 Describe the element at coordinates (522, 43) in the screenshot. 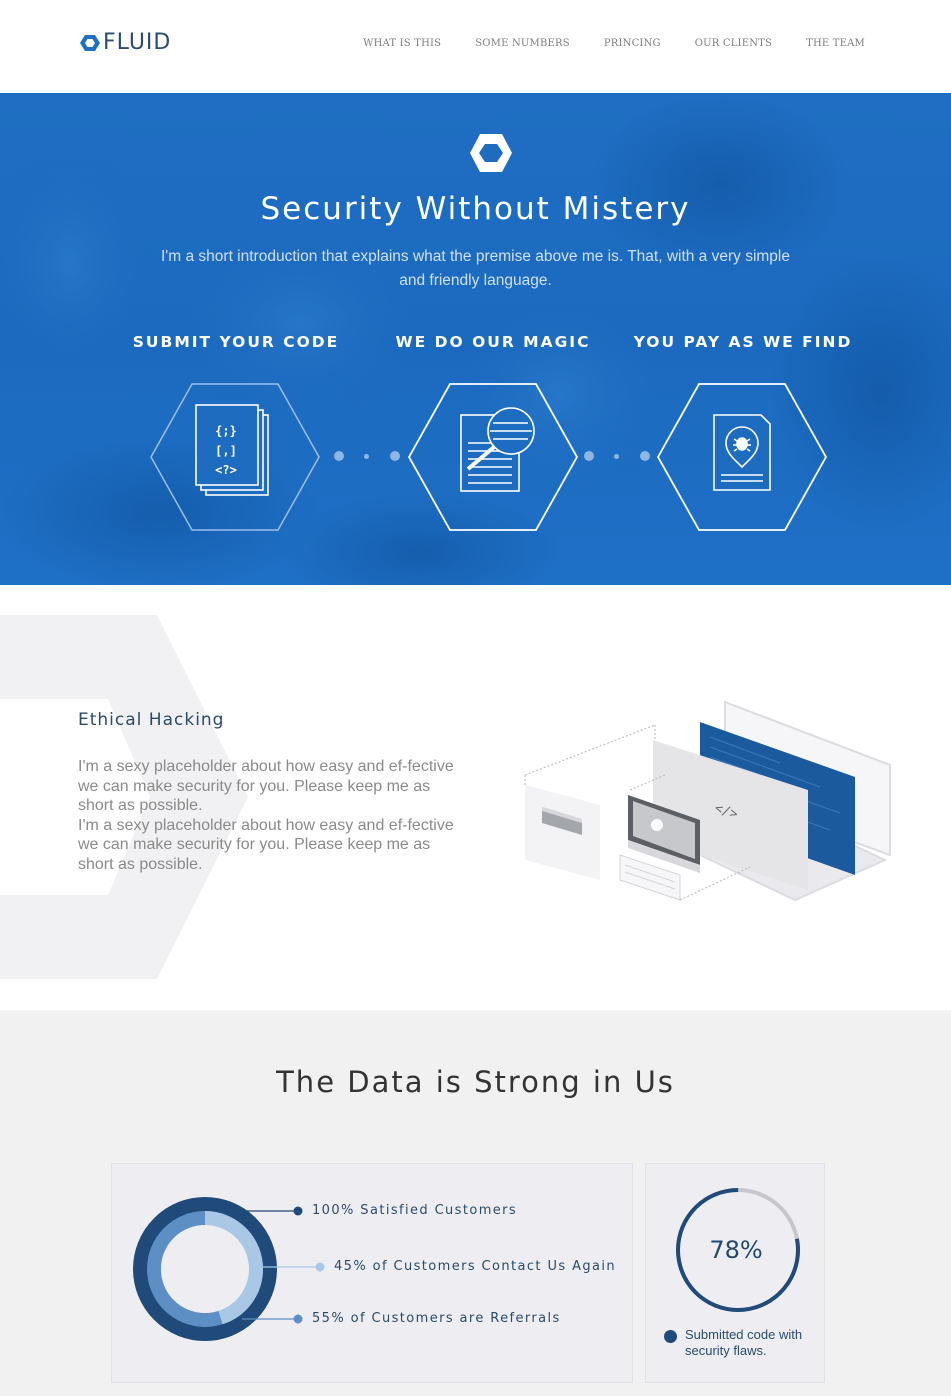

I see `nav-item-some-numbers: SOME NUMBERS` at that location.